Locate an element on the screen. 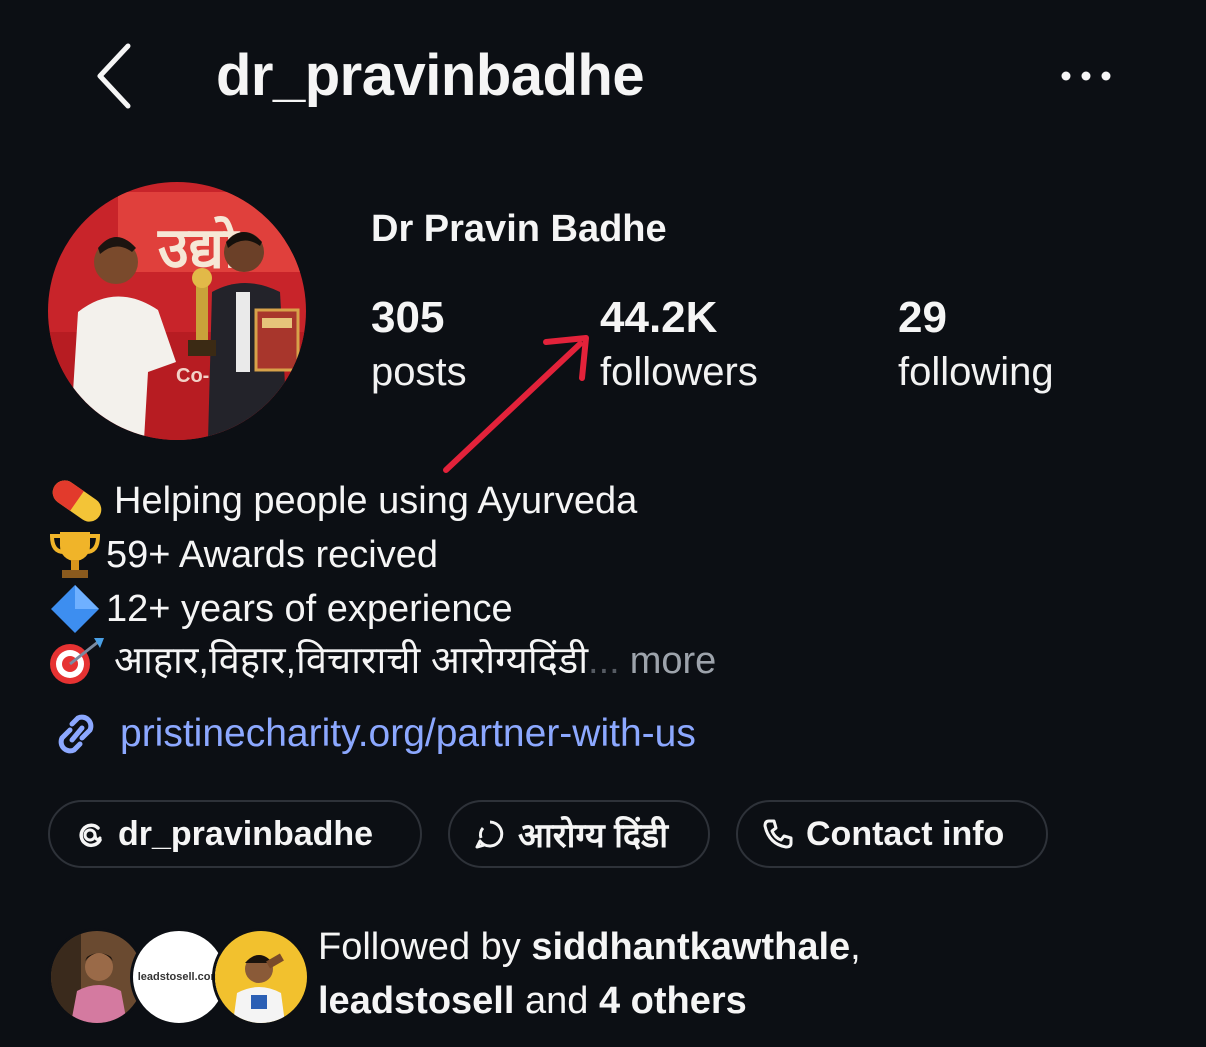  annotation-arrow-icon is located at coordinates (516, 404).